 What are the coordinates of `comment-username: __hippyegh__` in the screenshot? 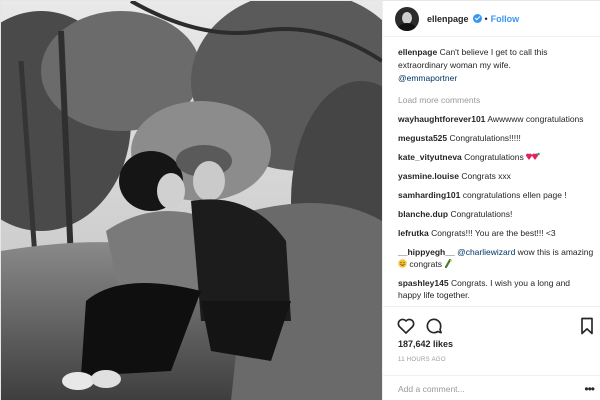 It's located at (426, 252).